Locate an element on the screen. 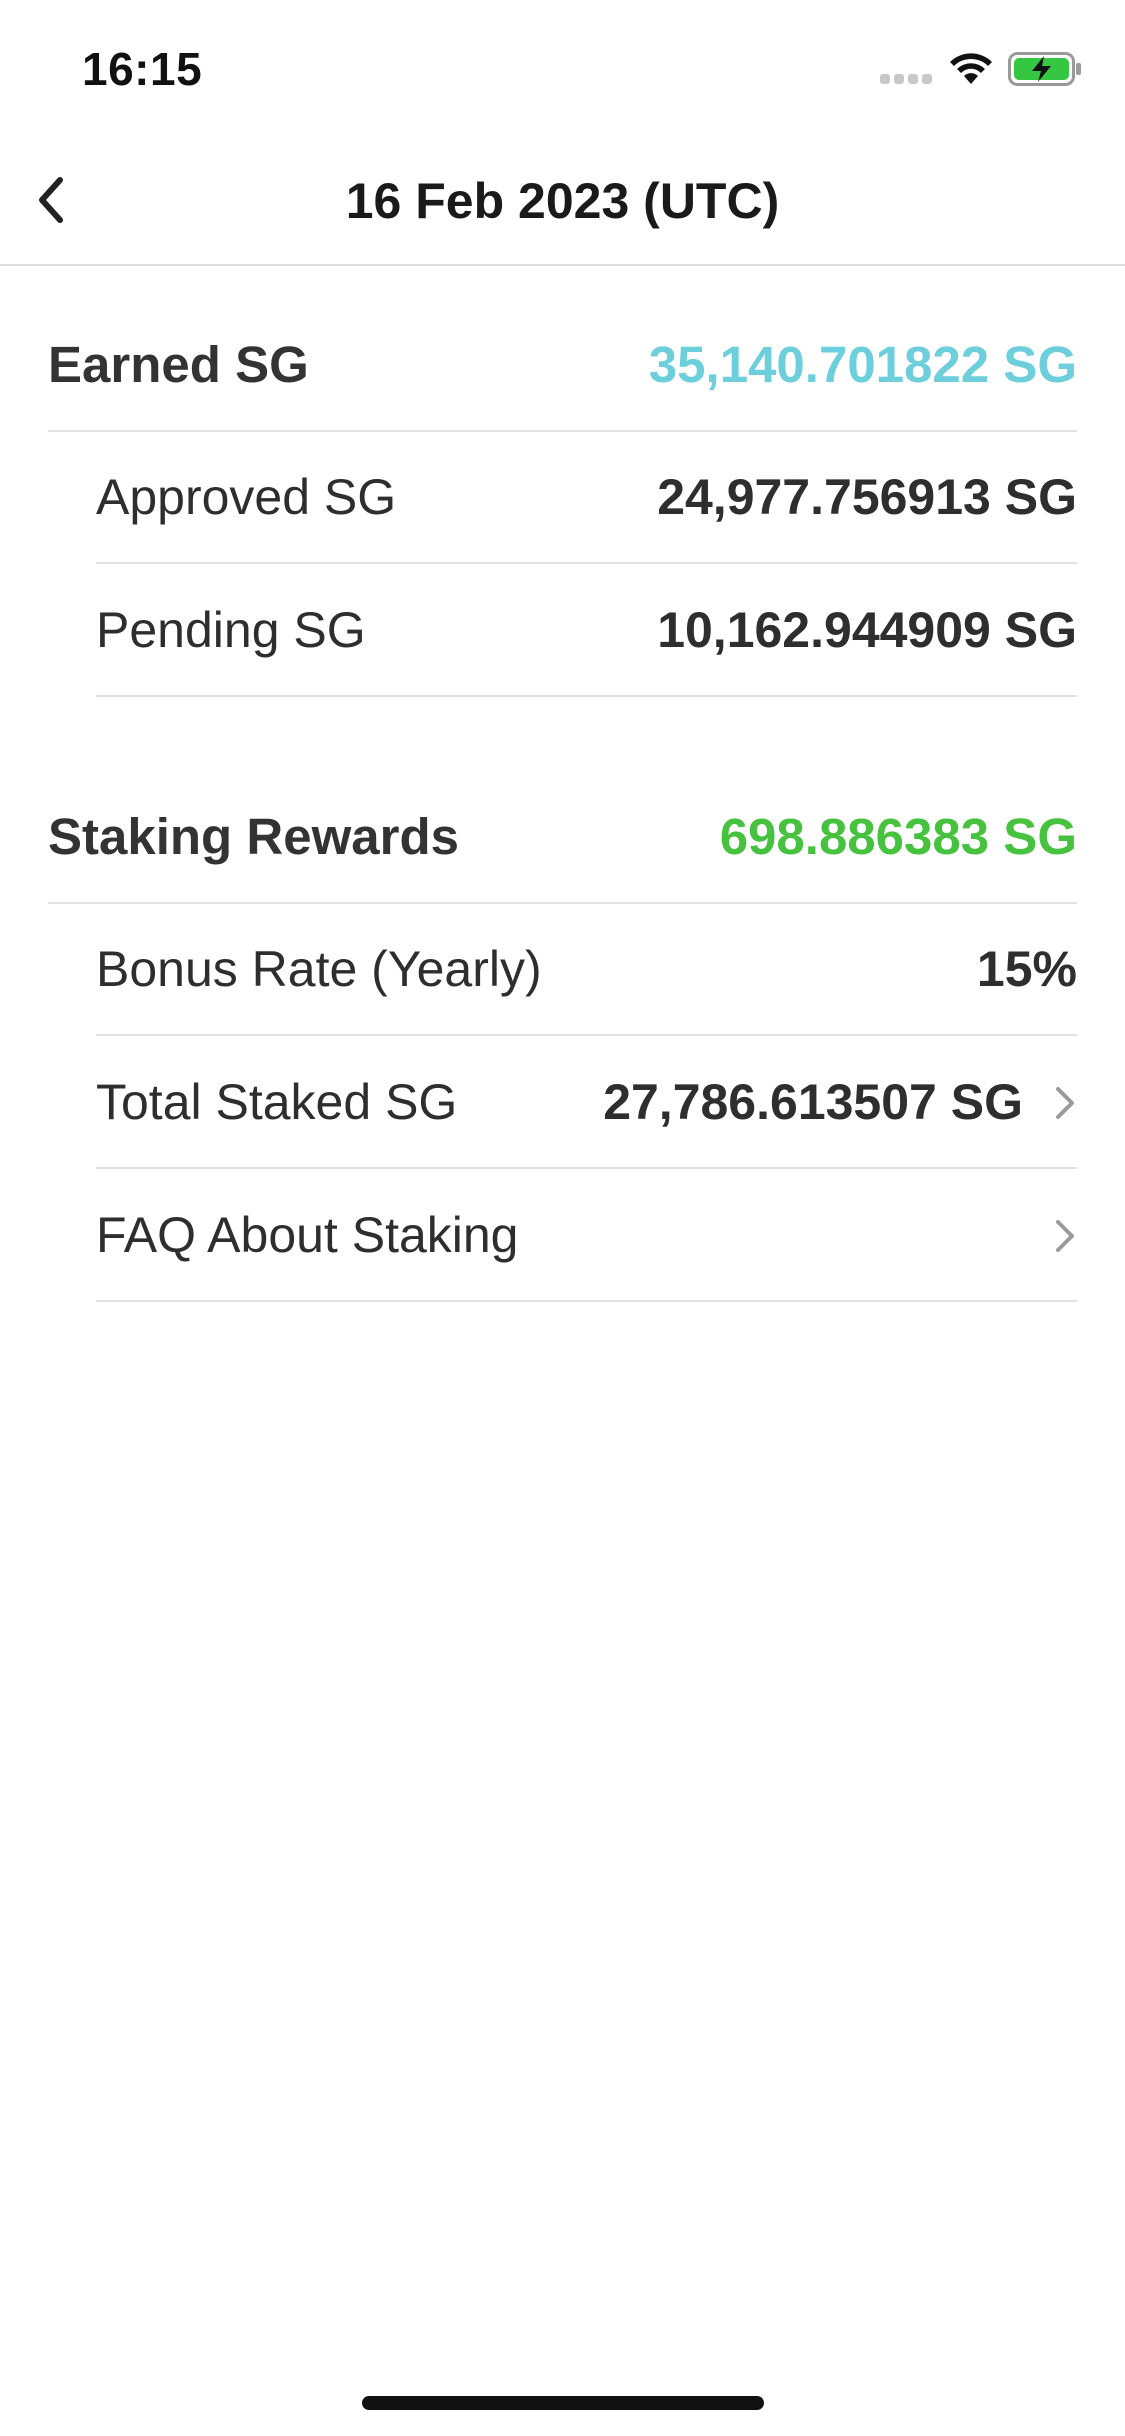 This screenshot has height=2436, width=1125. status-time: 16:15 is located at coordinates (142, 69).